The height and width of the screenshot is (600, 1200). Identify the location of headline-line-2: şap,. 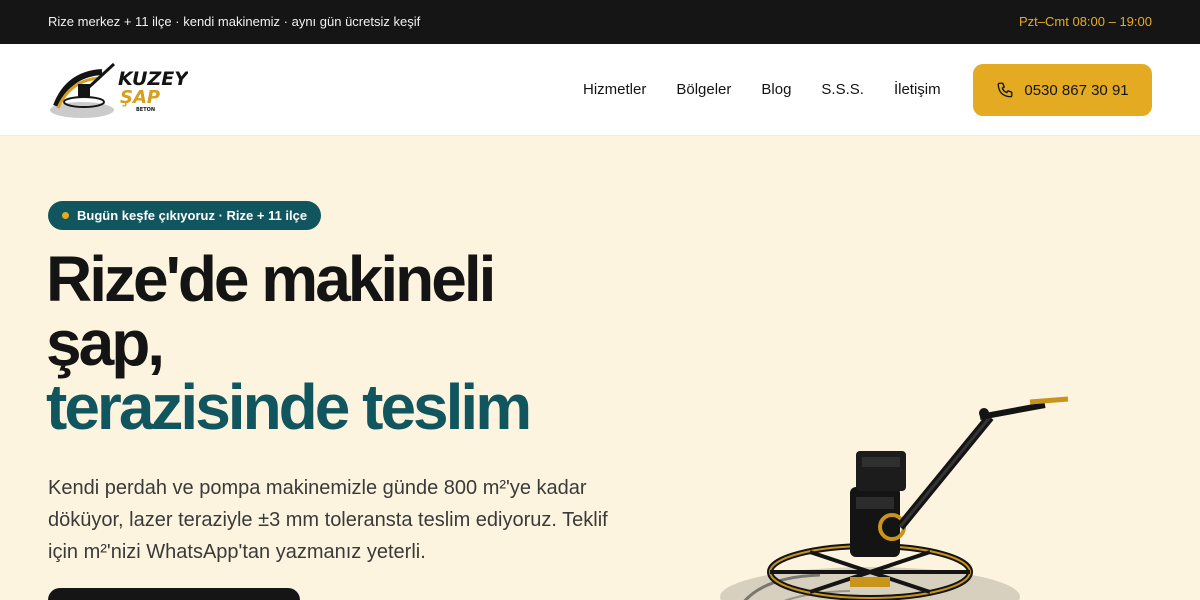
(105, 343).